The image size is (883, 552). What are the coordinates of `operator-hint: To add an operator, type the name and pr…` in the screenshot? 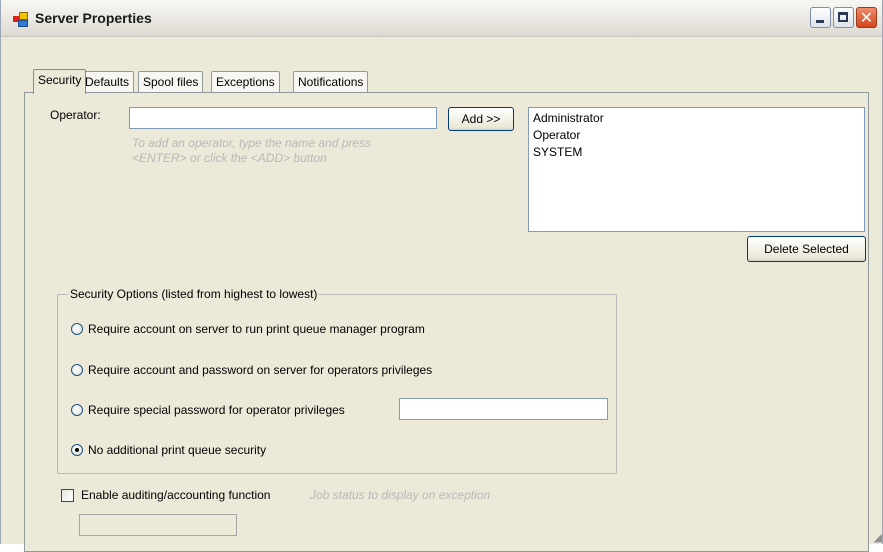 It's located at (251, 151).